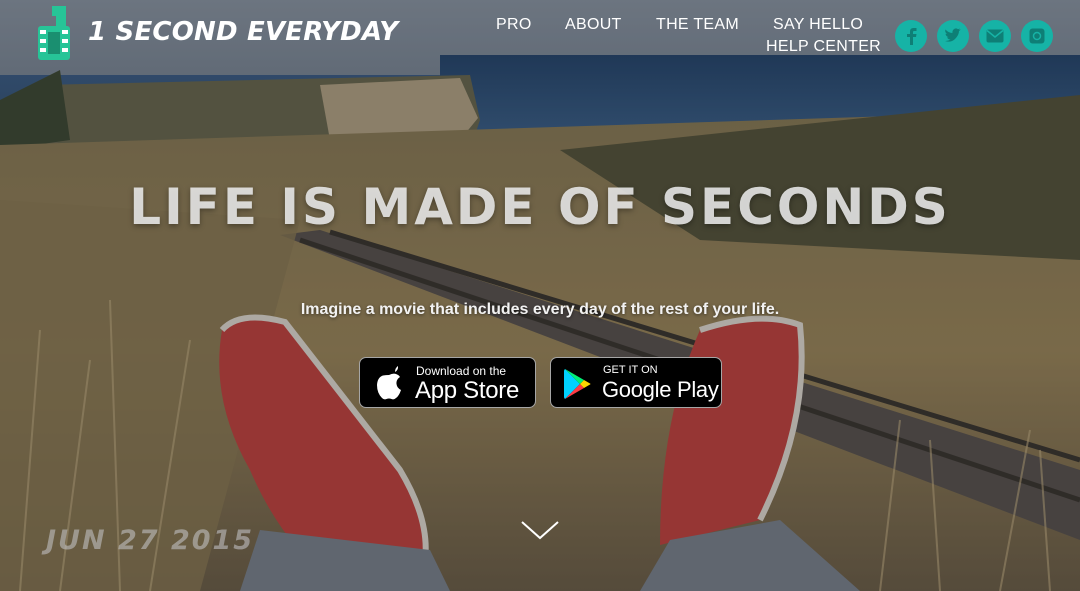 This screenshot has height=591, width=1080. What do you see at coordinates (697, 25) in the screenshot?
I see `nav-link-the-team: THE TEAM` at bounding box center [697, 25].